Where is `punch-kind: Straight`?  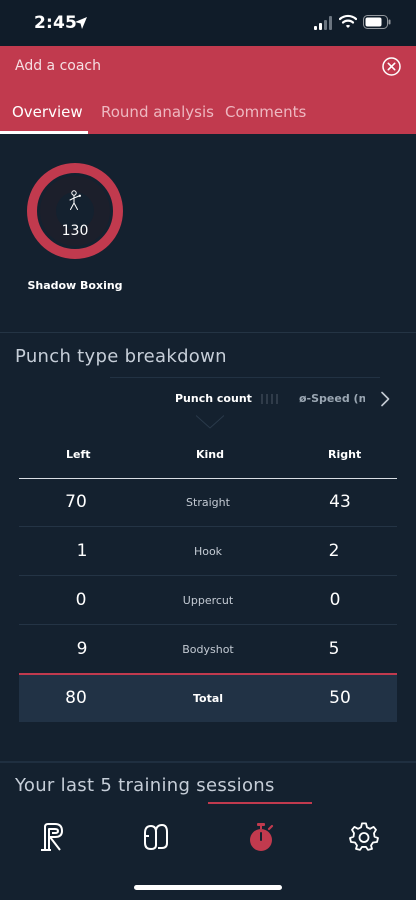 punch-kind: Straight is located at coordinates (208, 502).